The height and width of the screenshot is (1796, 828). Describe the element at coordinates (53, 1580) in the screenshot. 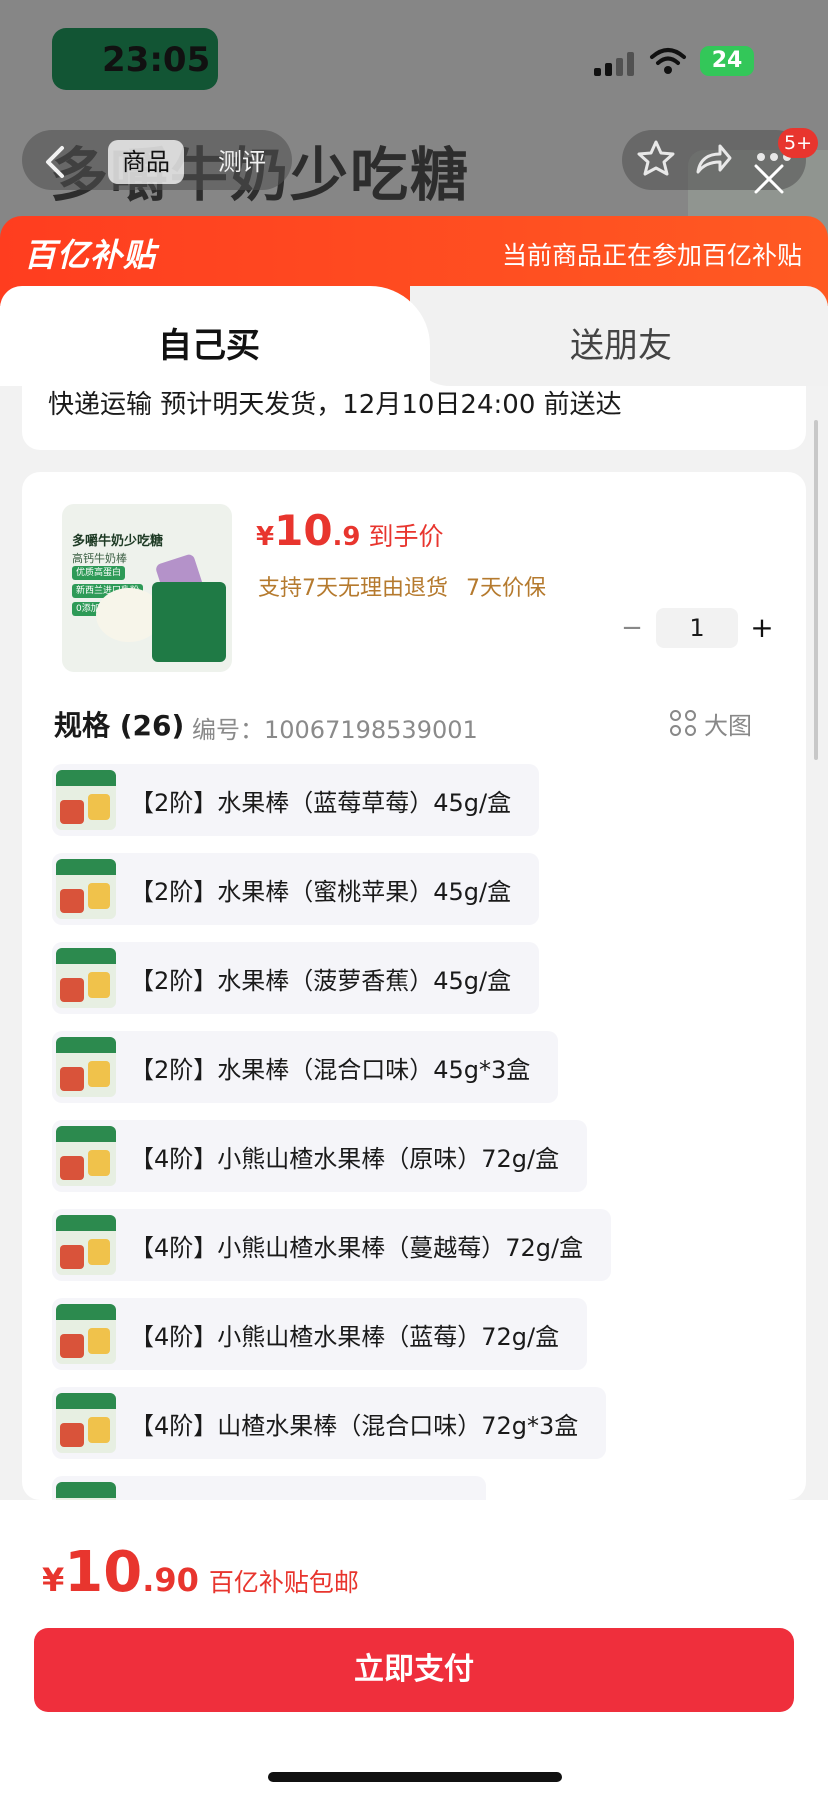

I see `total-currency: ¥` at that location.